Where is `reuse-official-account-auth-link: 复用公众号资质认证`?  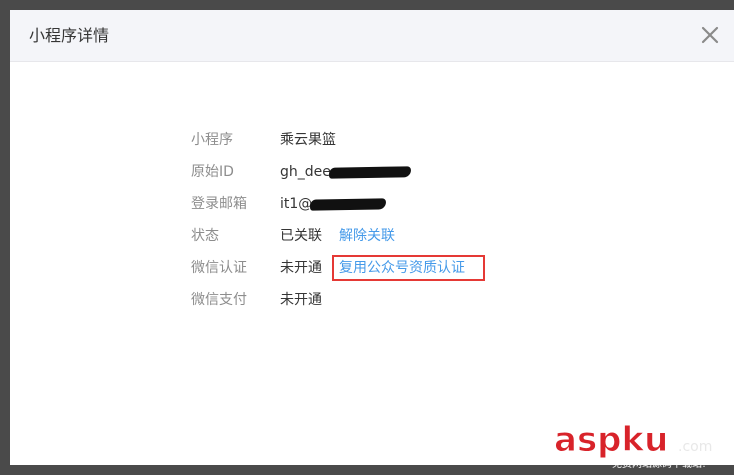
reuse-official-account-auth-link: 复用公众号资质认证 is located at coordinates (402, 268).